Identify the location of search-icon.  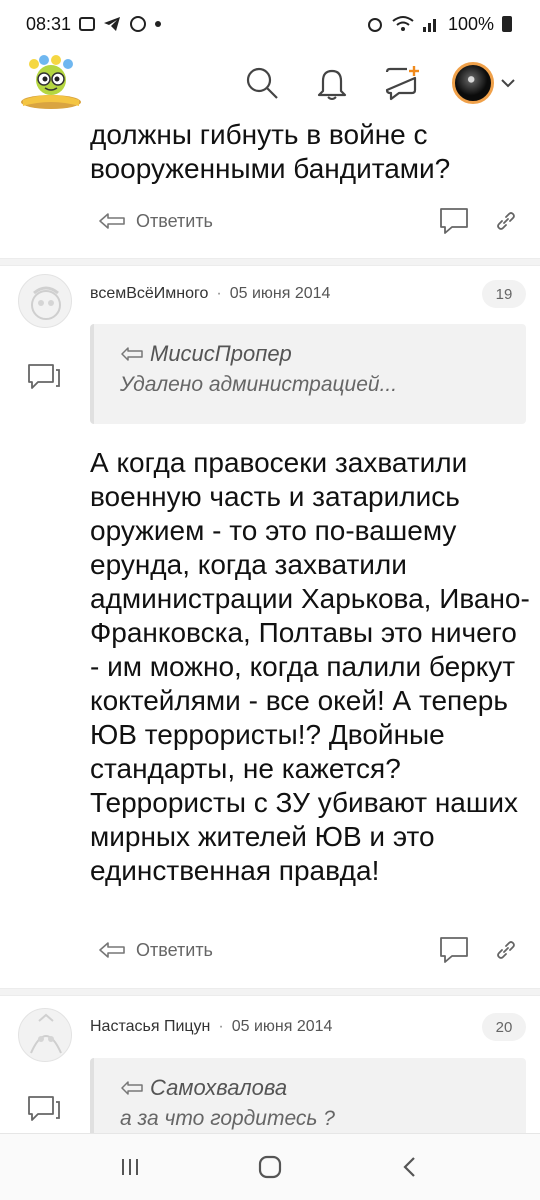
(262, 83).